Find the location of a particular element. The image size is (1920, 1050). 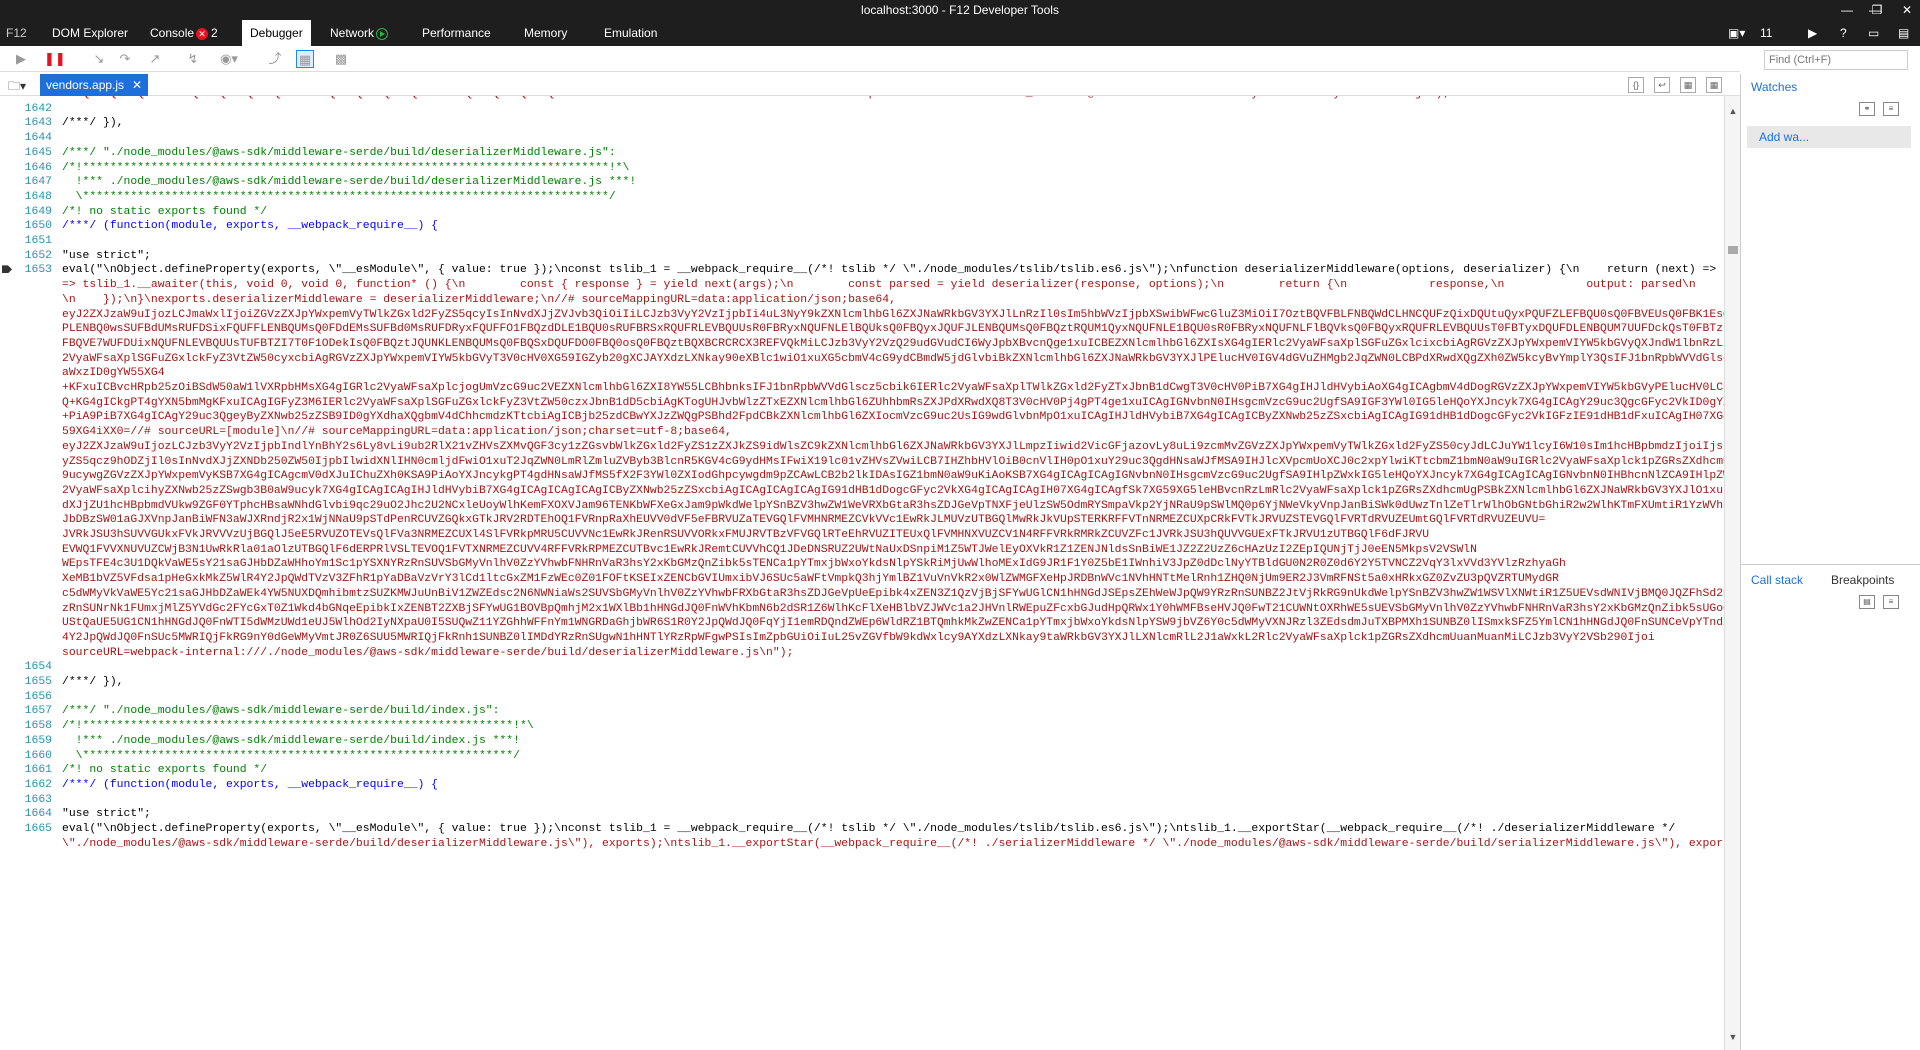

exception-behavior-icon: ◉▾ is located at coordinates (229, 59).